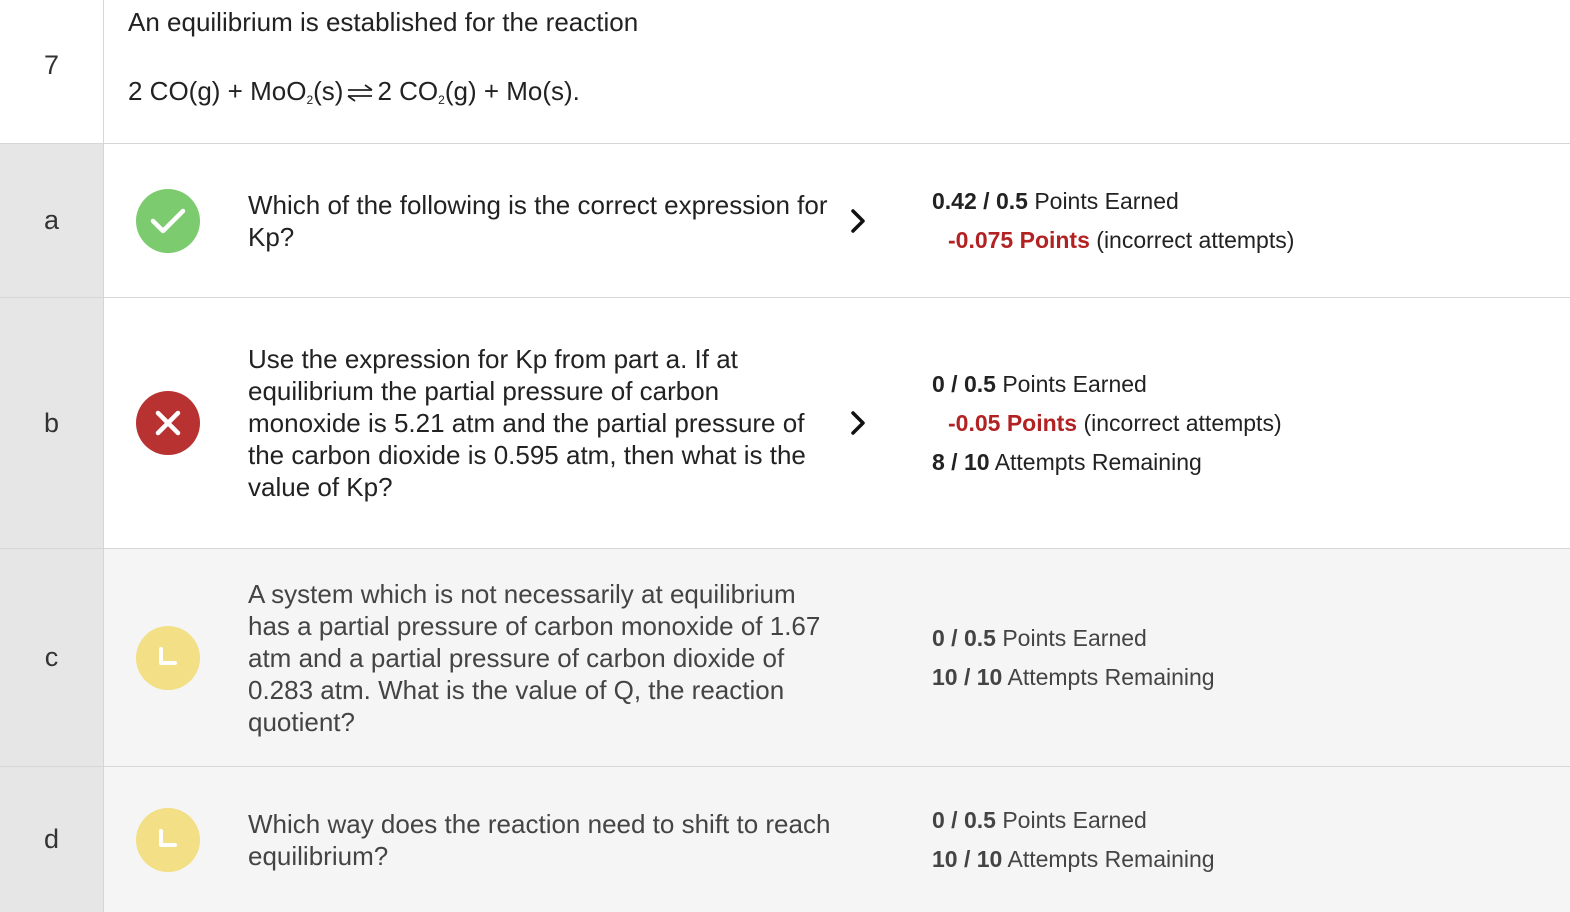 The image size is (1570, 912). Describe the element at coordinates (310, 100) in the screenshot. I see `equation-subscript-moo2: 2` at that location.